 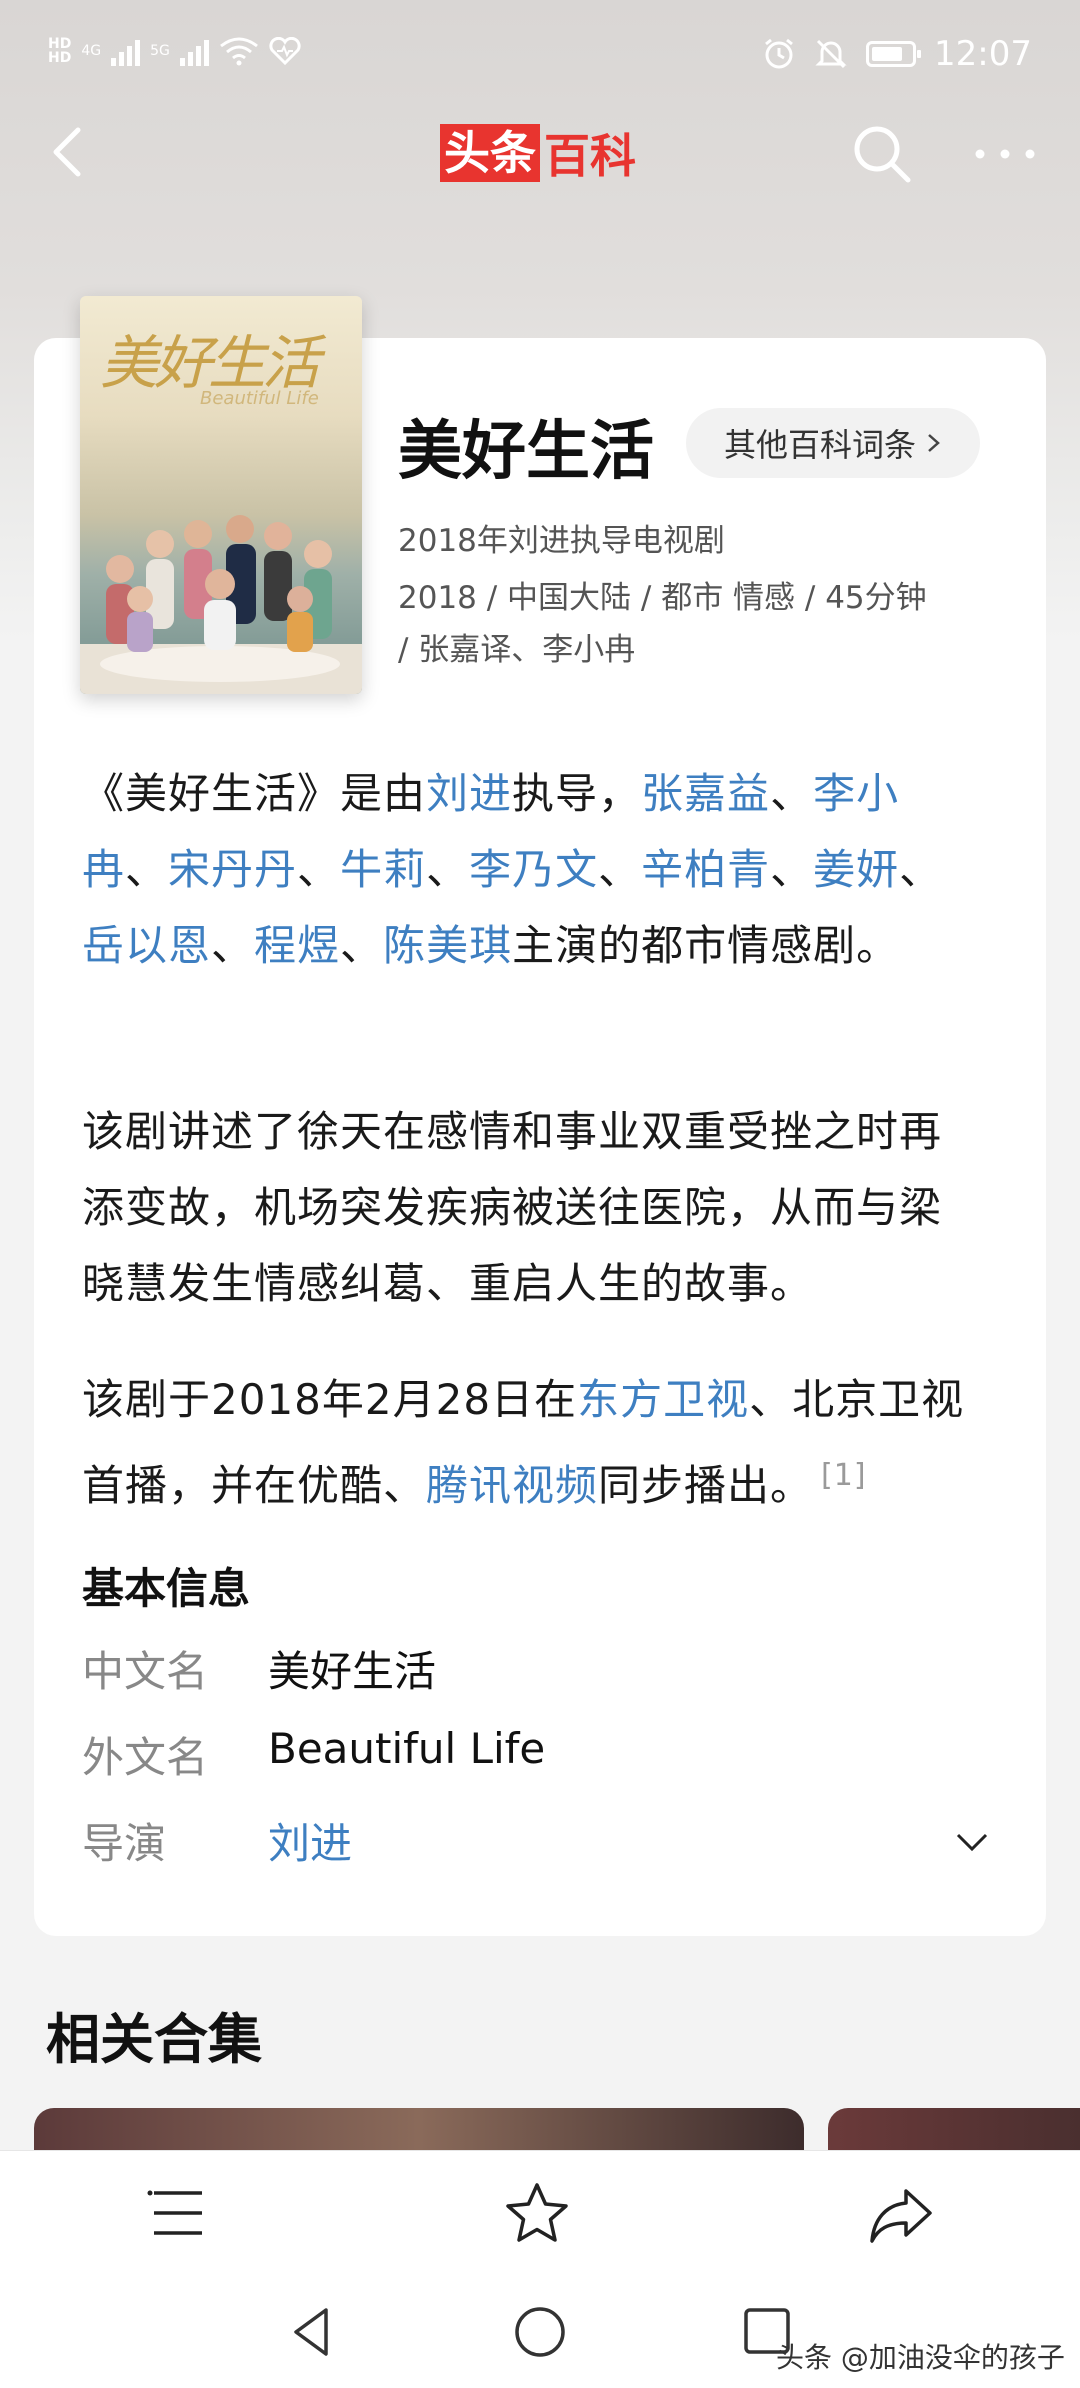 I want to click on entry-meta: 2018 / 中国大陆 / 都市 情感 / 45分钟 / 张嘉译、李小冉, so click(x=703, y=624).